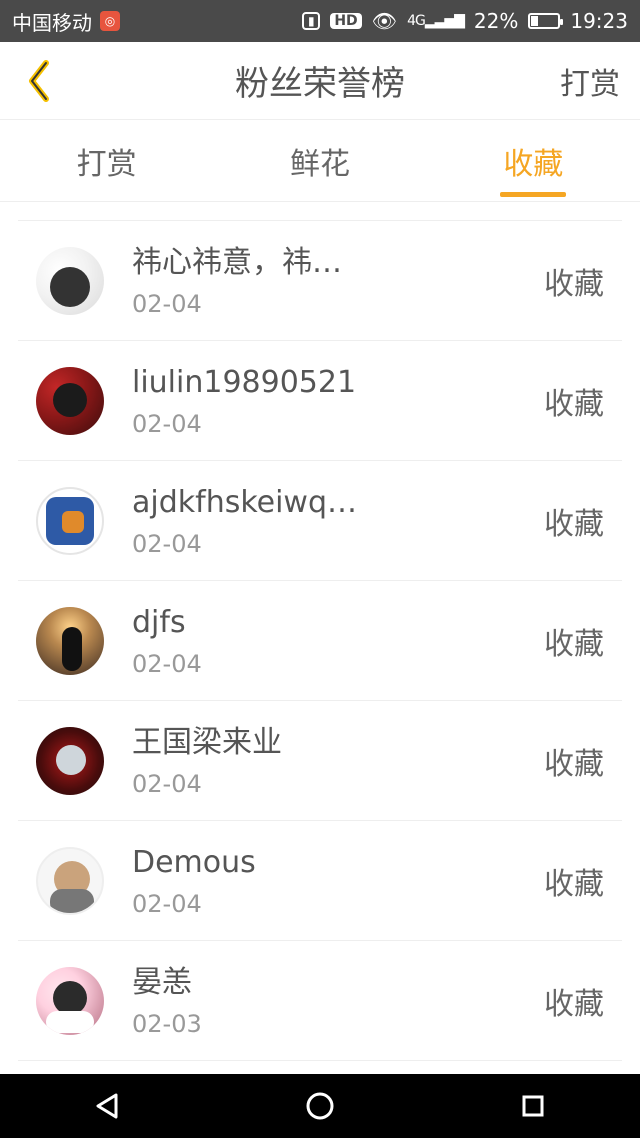  I want to click on page-title: 粉丝荣誉榜, so click(320, 84).